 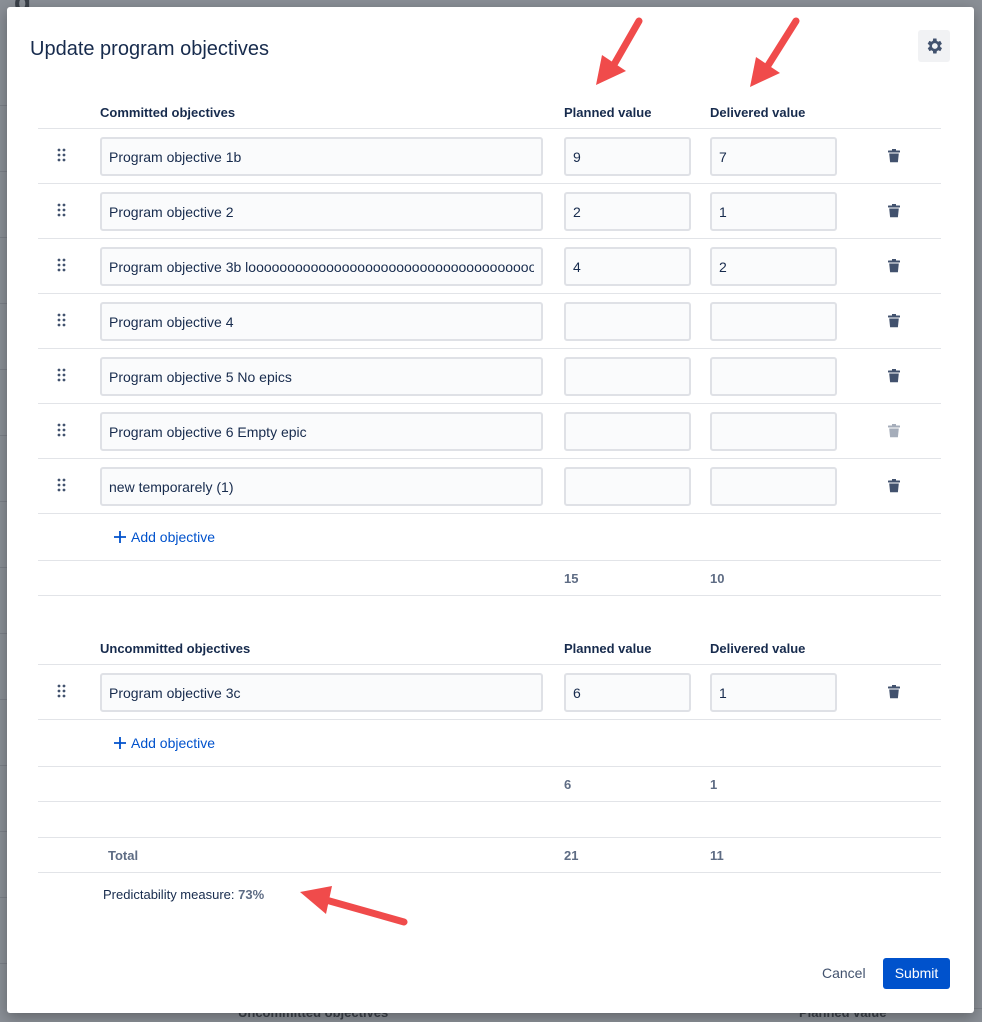 What do you see at coordinates (173, 743) in the screenshot?
I see `add-uncommitted-objective-label: Add objective` at bounding box center [173, 743].